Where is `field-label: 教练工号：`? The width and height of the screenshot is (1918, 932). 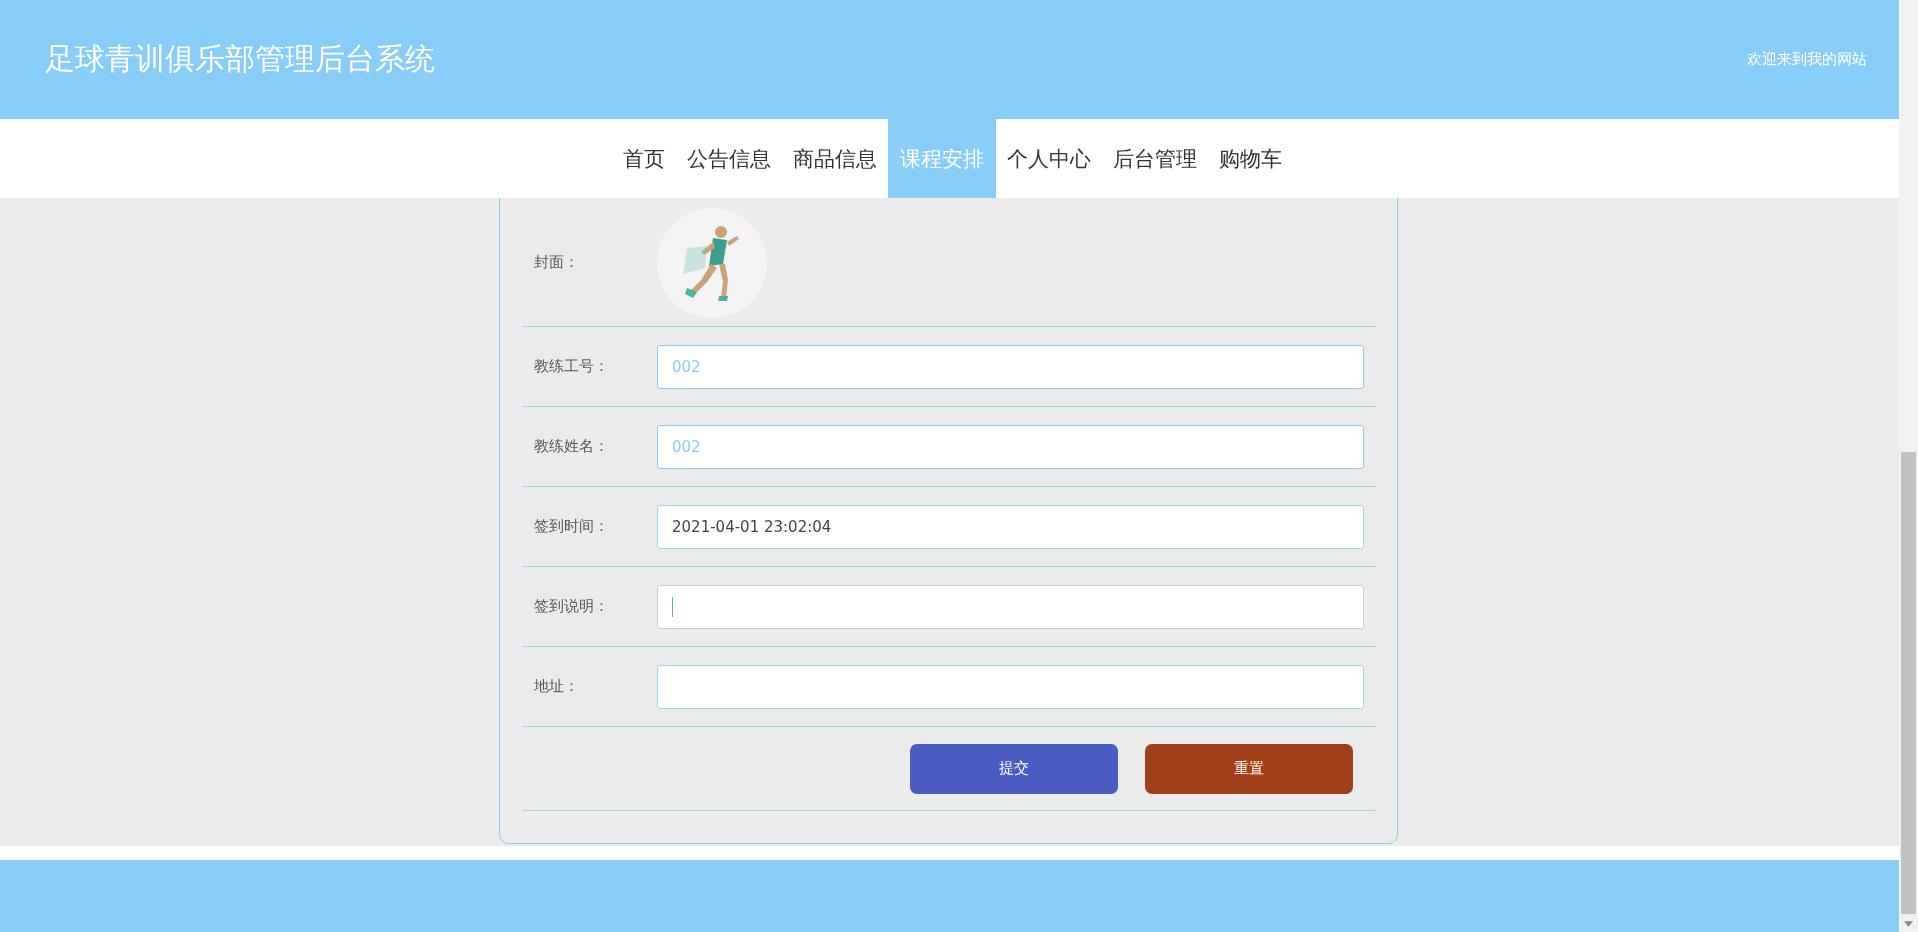 field-label: 教练工号： is located at coordinates (571, 366).